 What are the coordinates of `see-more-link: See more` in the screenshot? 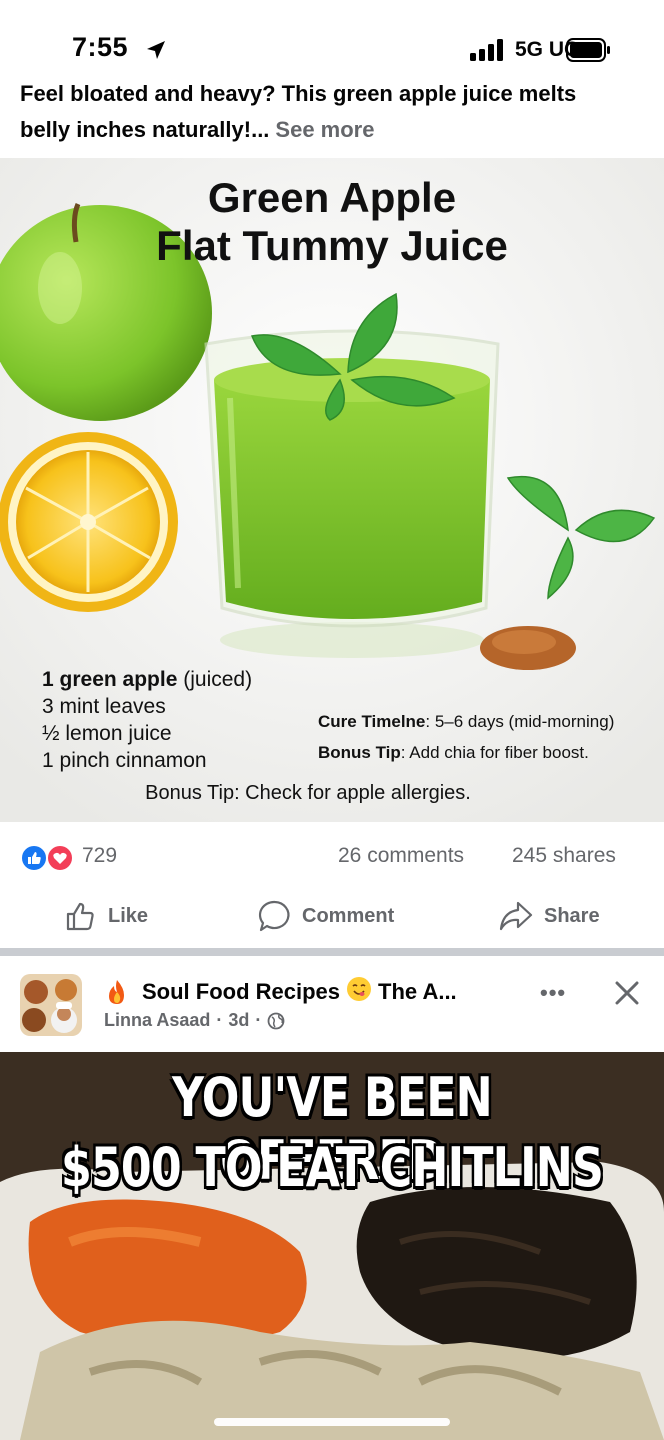 It's located at (324, 129).